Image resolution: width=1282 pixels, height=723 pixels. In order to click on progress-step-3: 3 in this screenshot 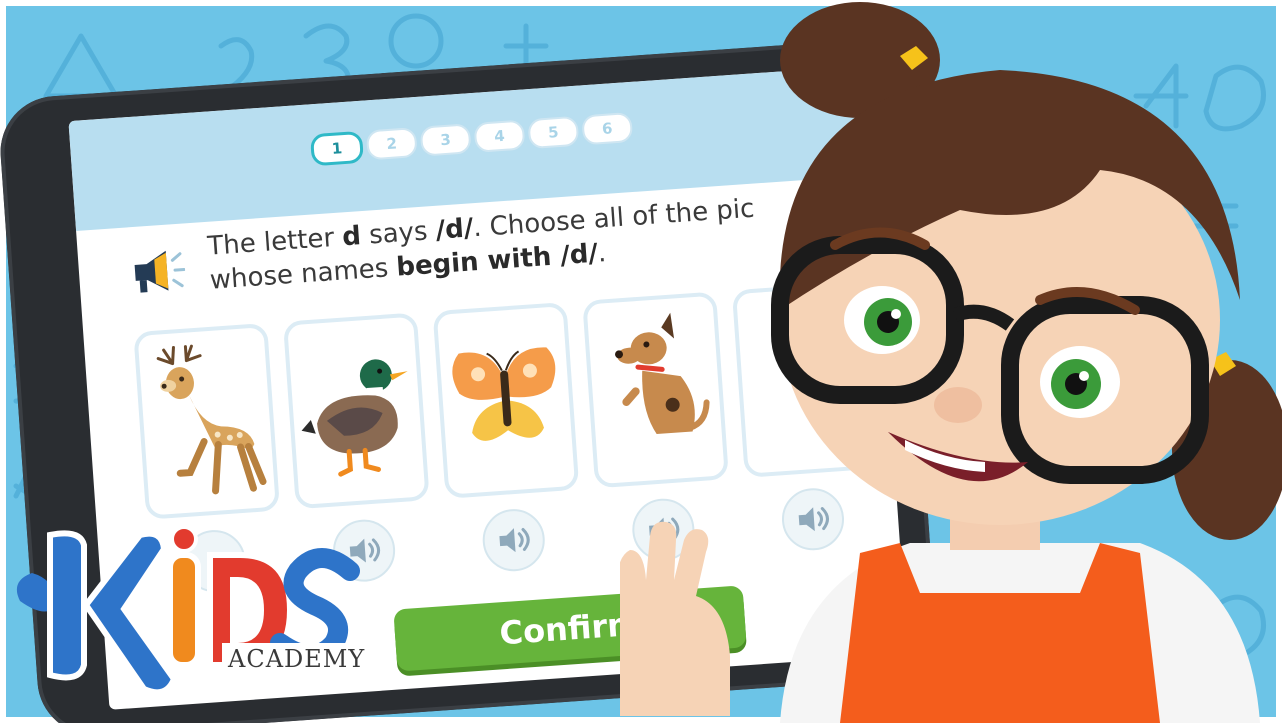, I will do `click(445, 140)`.